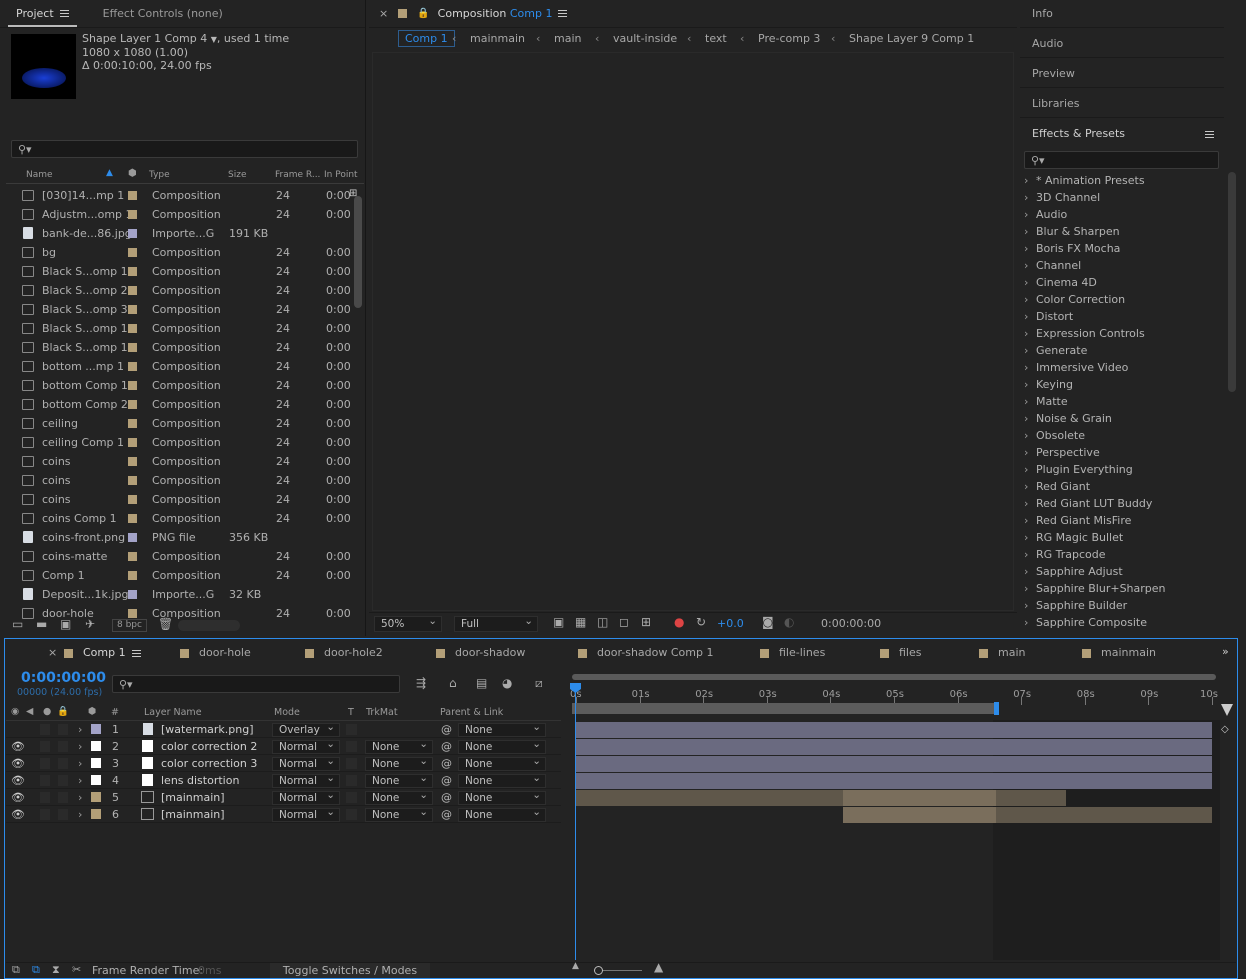  What do you see at coordinates (996, 708) in the screenshot?
I see `work-area-end-handle` at bounding box center [996, 708].